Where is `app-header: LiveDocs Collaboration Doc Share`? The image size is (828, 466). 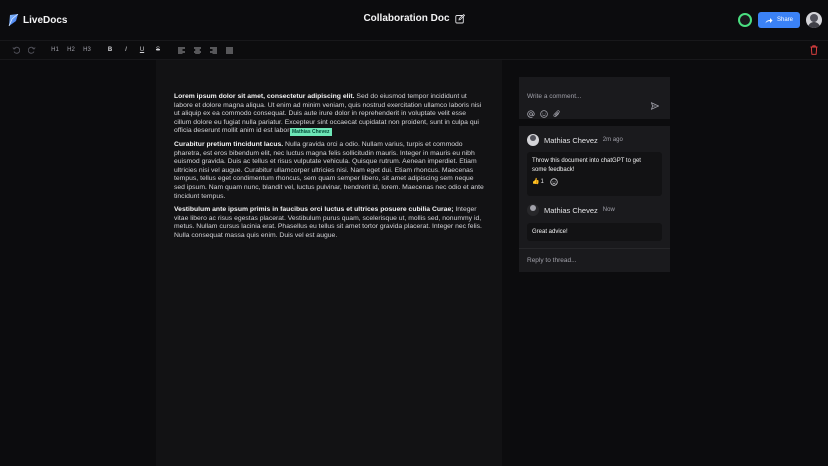
app-header: LiveDocs Collaboration Doc Share is located at coordinates (414, 20).